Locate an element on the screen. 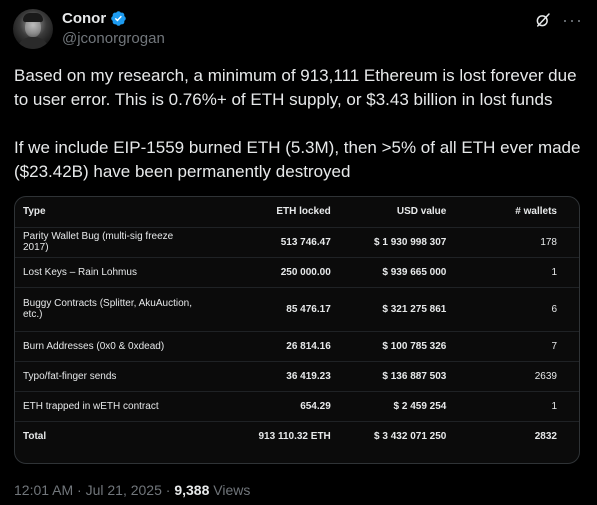 The height and width of the screenshot is (505, 597). tweet-top-actions: ··· is located at coordinates (558, 20).